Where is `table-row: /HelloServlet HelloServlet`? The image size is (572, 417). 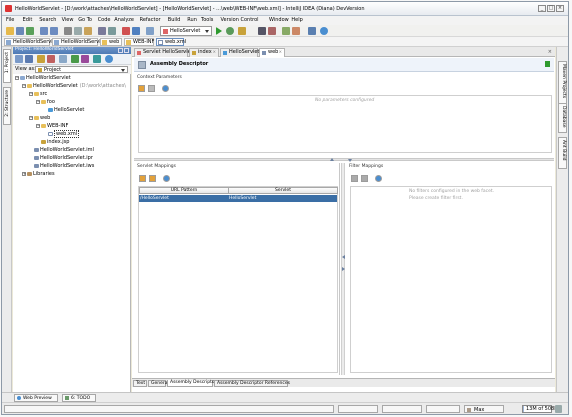
table-row: /HelloServlet HelloServlet is located at coordinates (238, 198).